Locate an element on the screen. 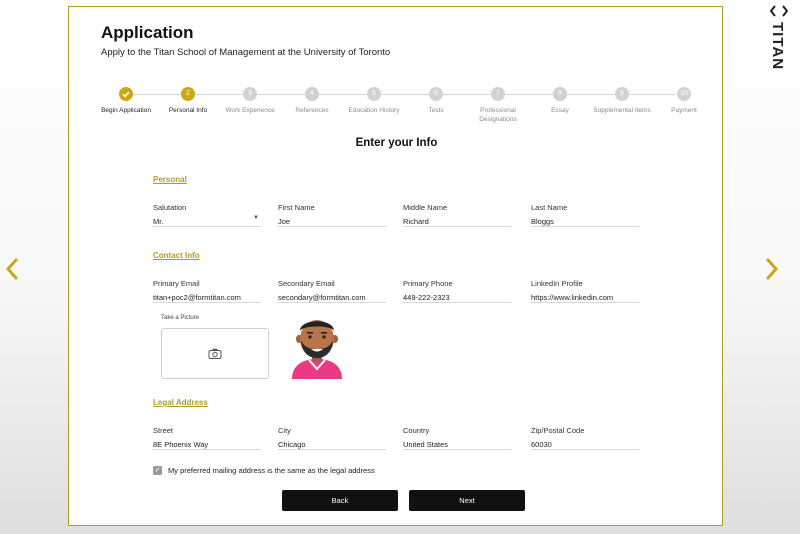  next-button: Next is located at coordinates (467, 500).